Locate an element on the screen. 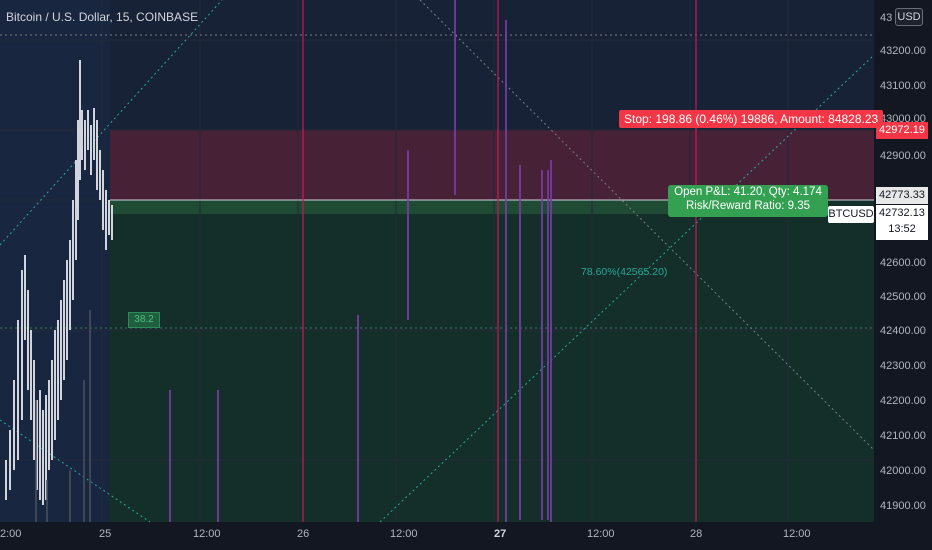  price-axis-label: 43200.00 is located at coordinates (903, 51).